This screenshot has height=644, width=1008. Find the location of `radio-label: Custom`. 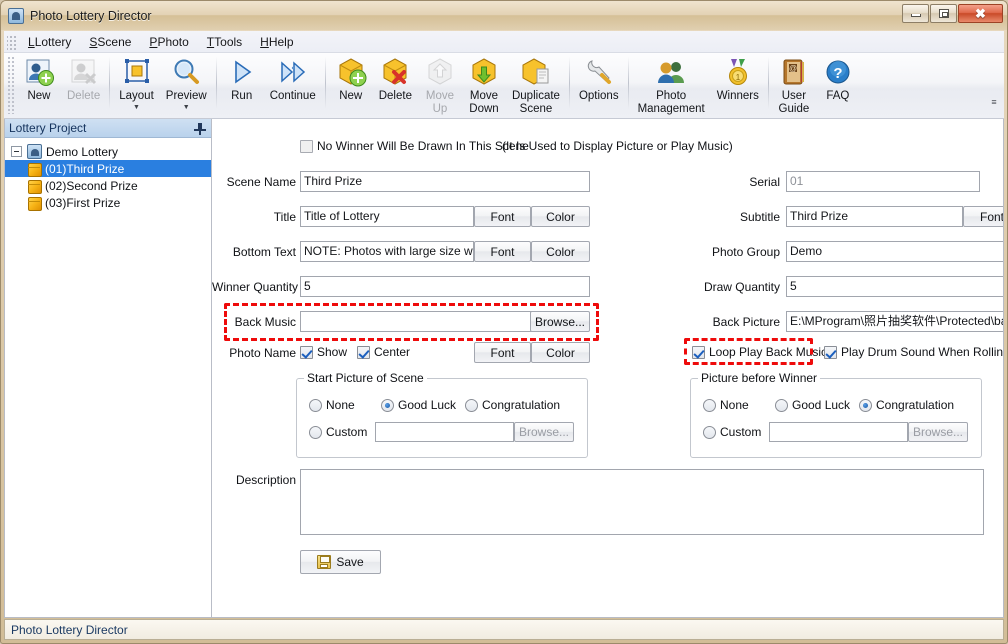

radio-label: Custom is located at coordinates (347, 432).